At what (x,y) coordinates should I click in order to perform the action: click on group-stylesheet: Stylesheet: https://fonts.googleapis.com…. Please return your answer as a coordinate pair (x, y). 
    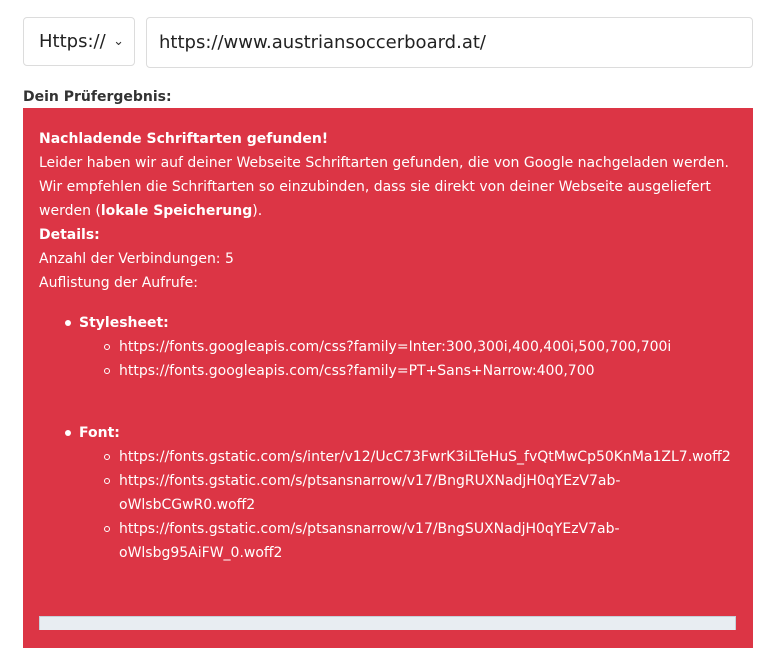
    Looking at the image, I should click on (400, 366).